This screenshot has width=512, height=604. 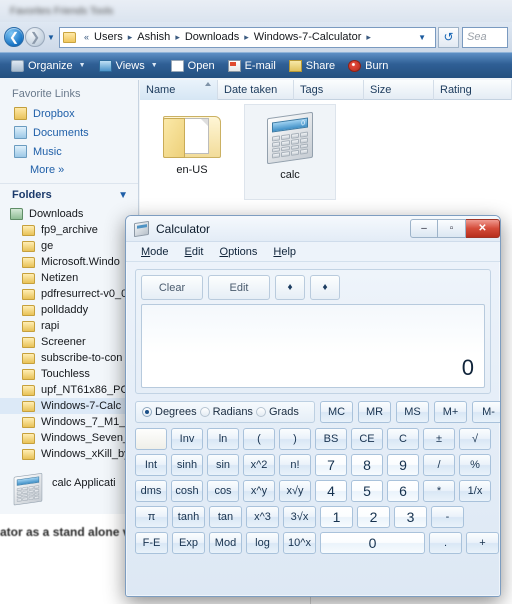 I want to click on add-button: +, so click(x=482, y=543).